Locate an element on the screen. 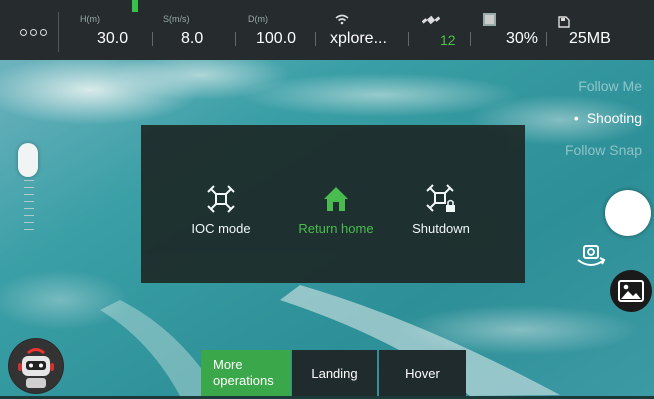 This screenshot has width=654, height=399. distance-label: D(m) is located at coordinates (258, 19).